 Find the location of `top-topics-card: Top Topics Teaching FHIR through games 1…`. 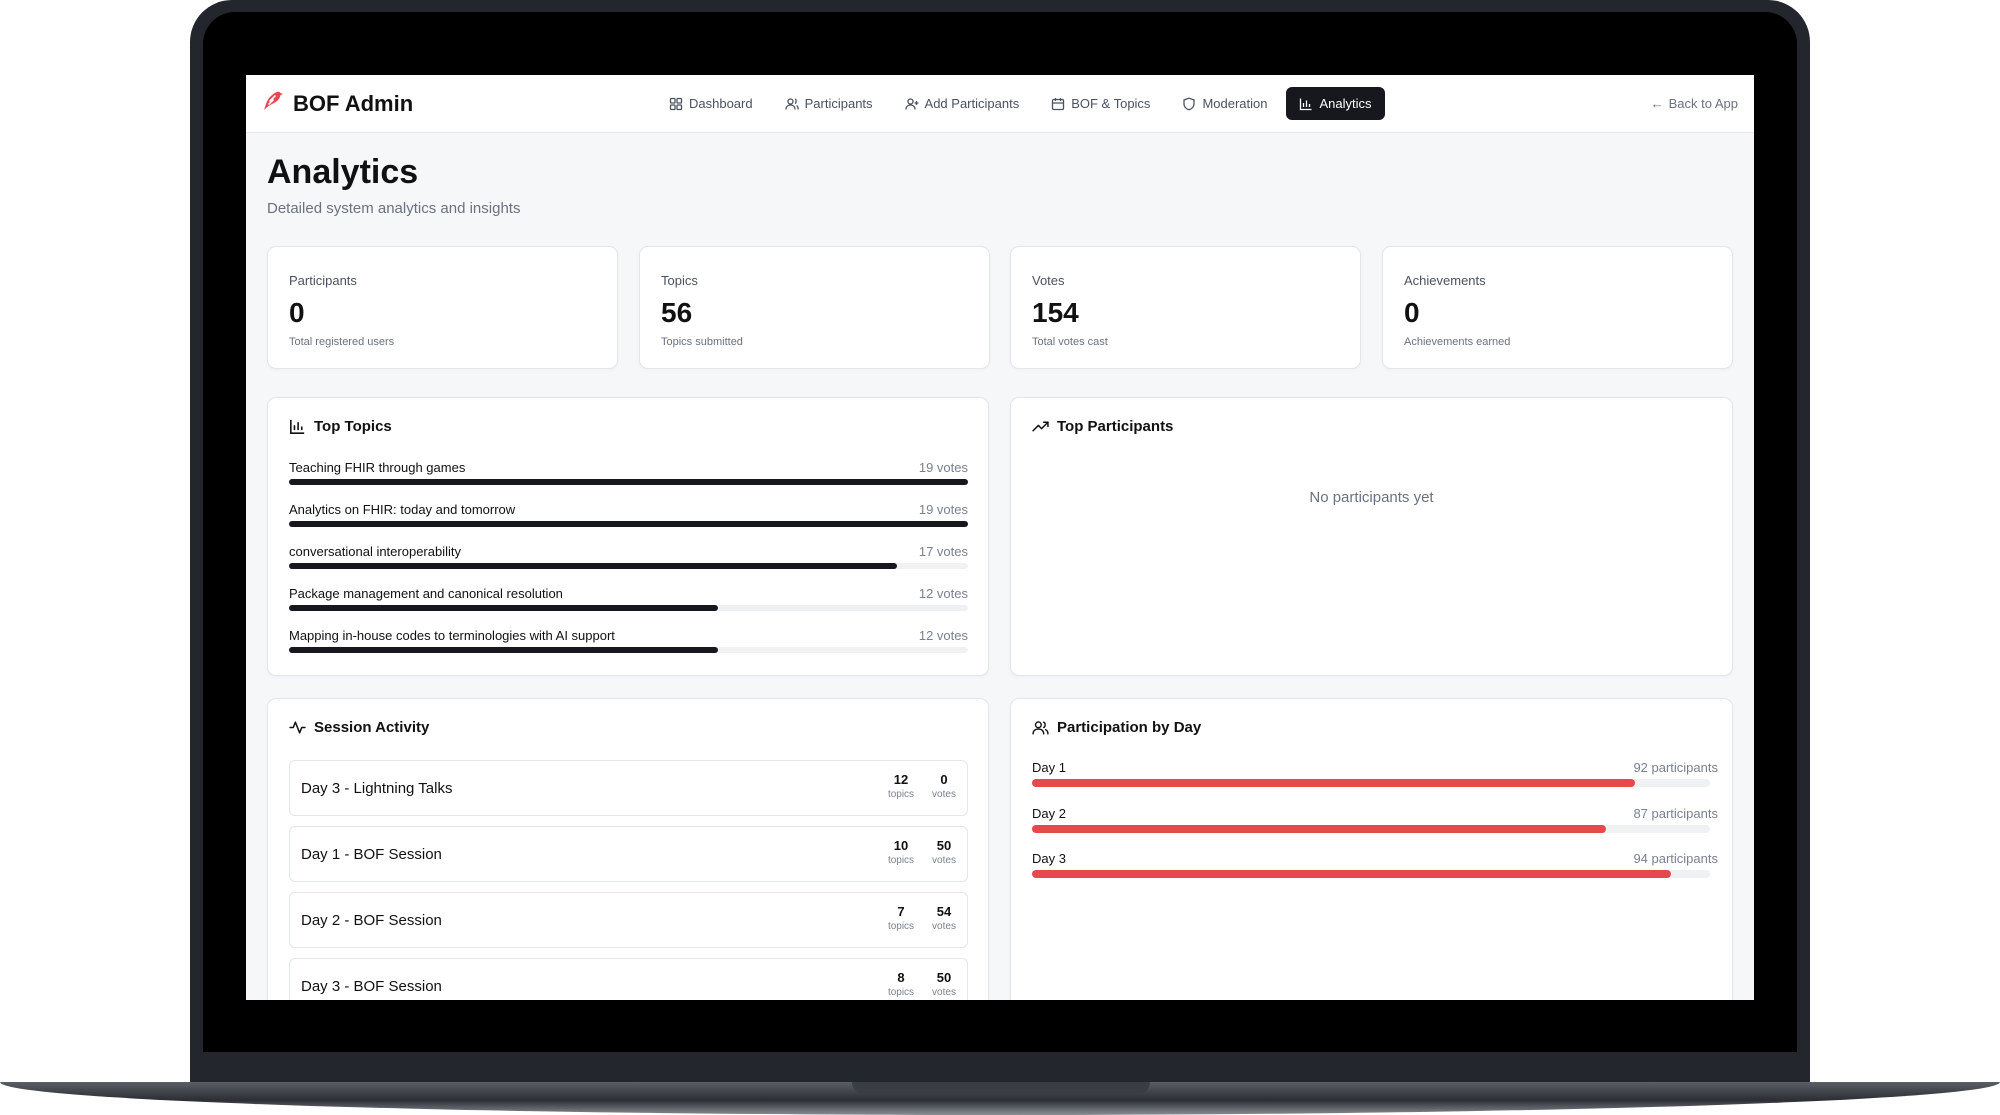

top-topics-card: Top Topics Teaching FHIR through games 1… is located at coordinates (628, 536).